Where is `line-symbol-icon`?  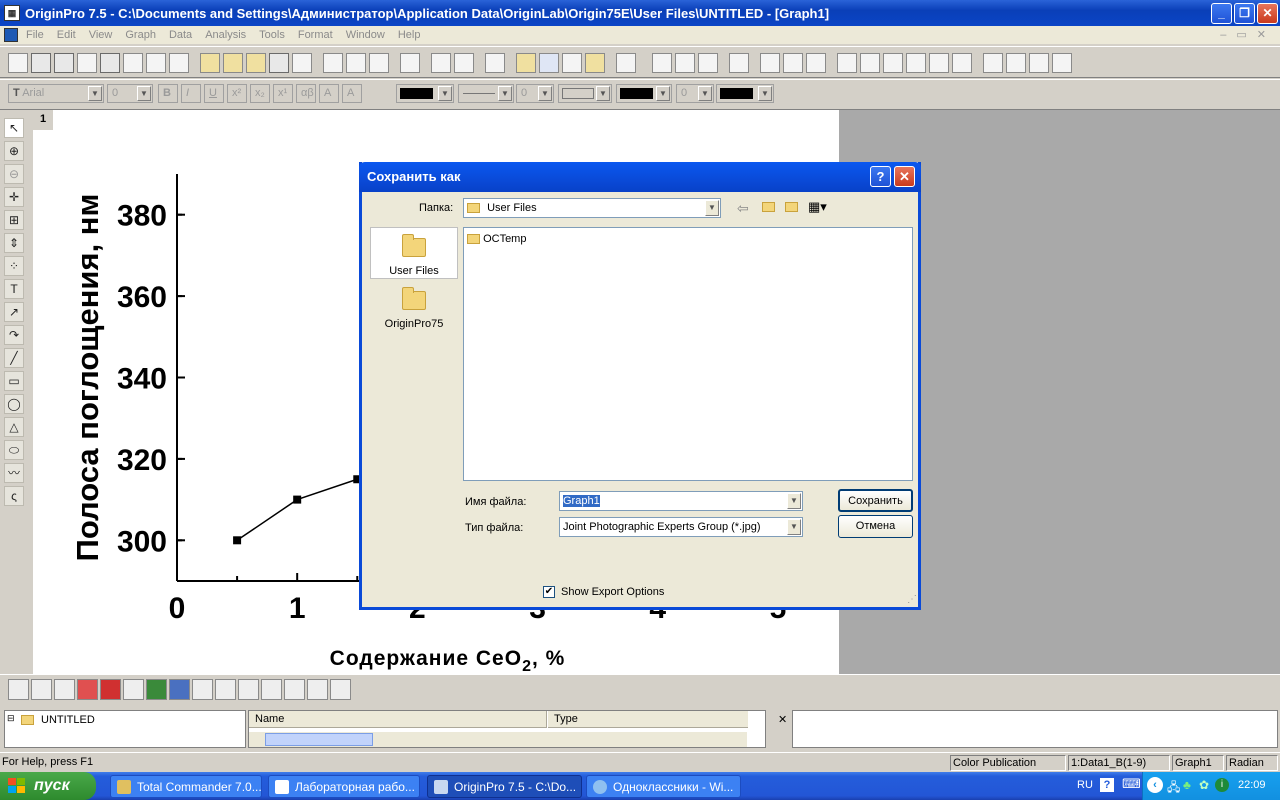
line-symbol-icon is located at coordinates (64, 689).